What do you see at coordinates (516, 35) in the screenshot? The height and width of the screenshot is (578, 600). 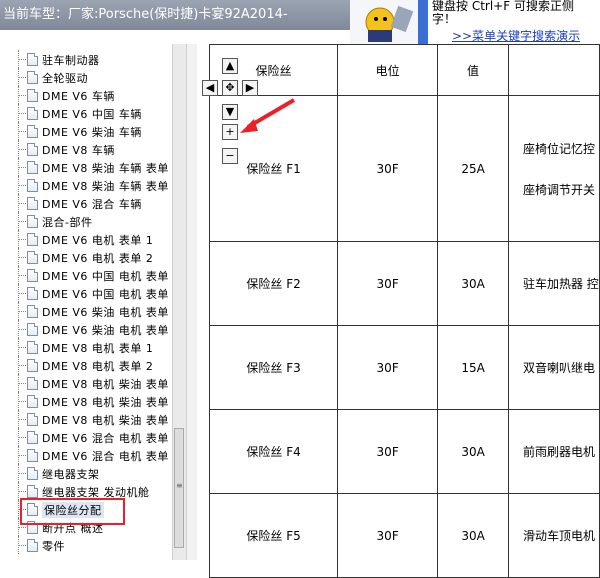 I see `search-demo-link: >>菜单关键字搜索演示` at bounding box center [516, 35].